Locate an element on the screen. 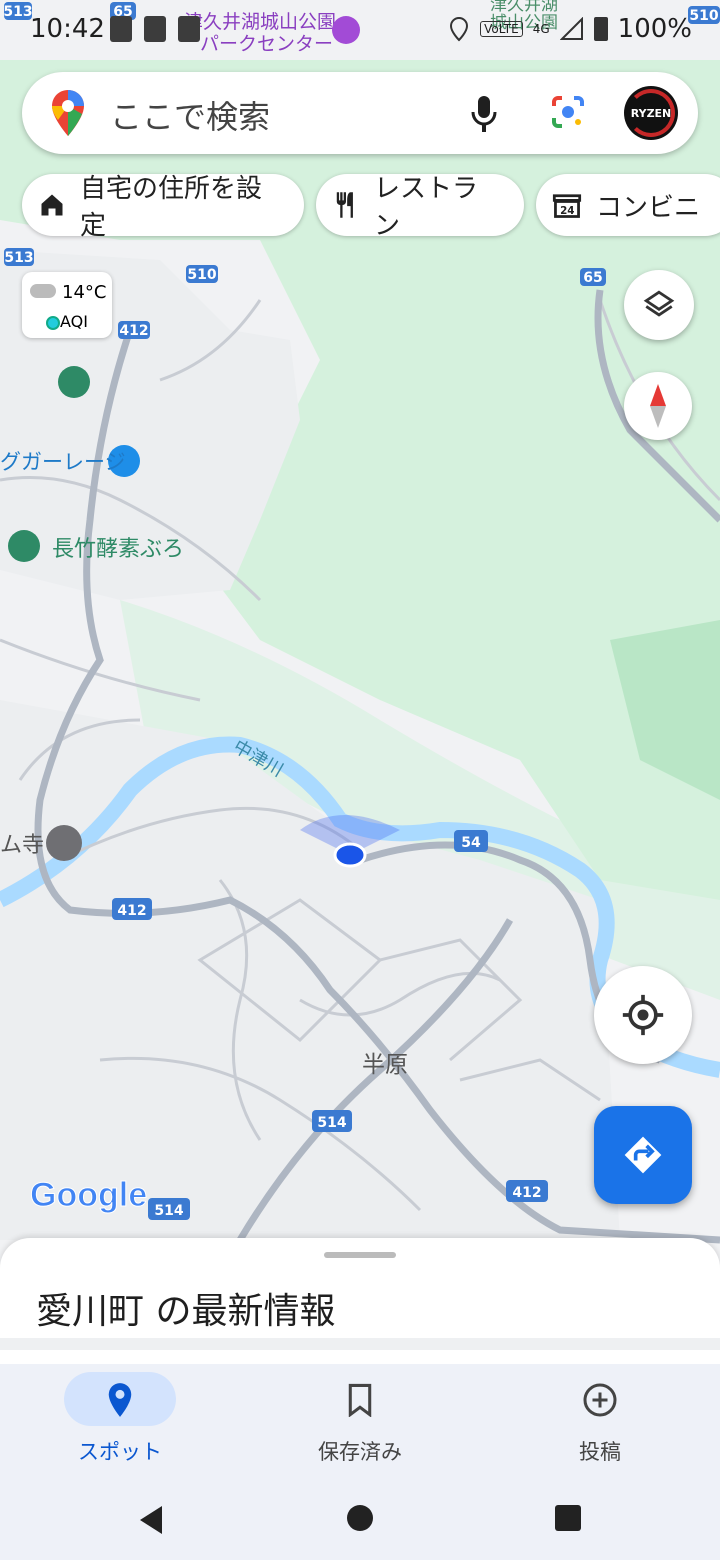  directions-icon is located at coordinates (643, 1155).